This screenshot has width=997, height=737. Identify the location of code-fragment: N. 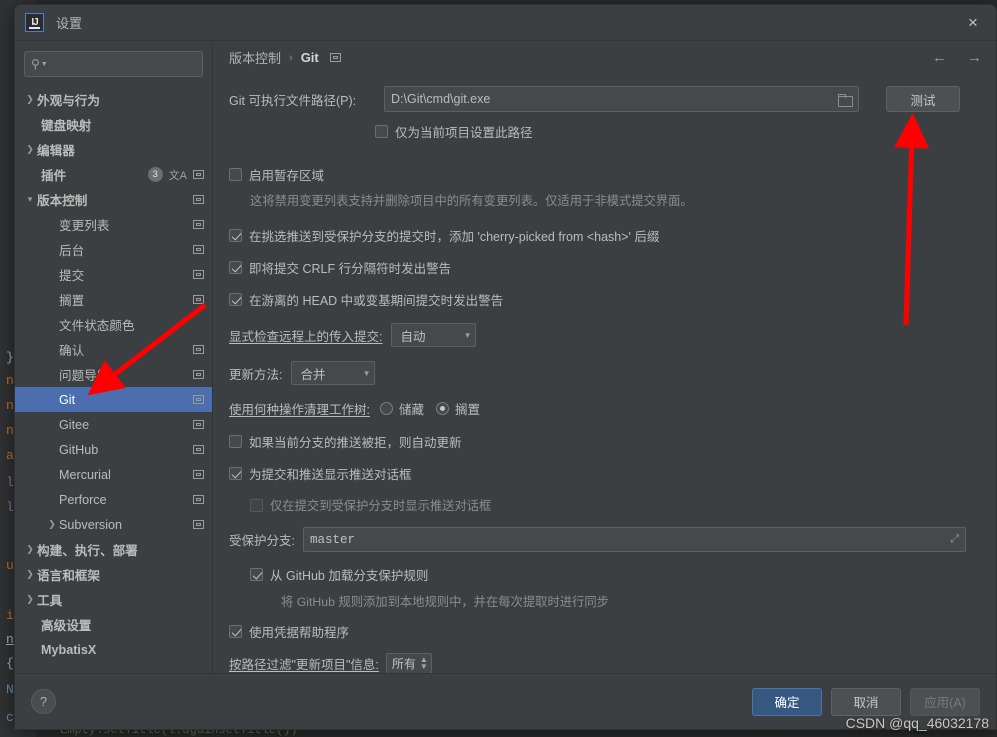
(10, 689).